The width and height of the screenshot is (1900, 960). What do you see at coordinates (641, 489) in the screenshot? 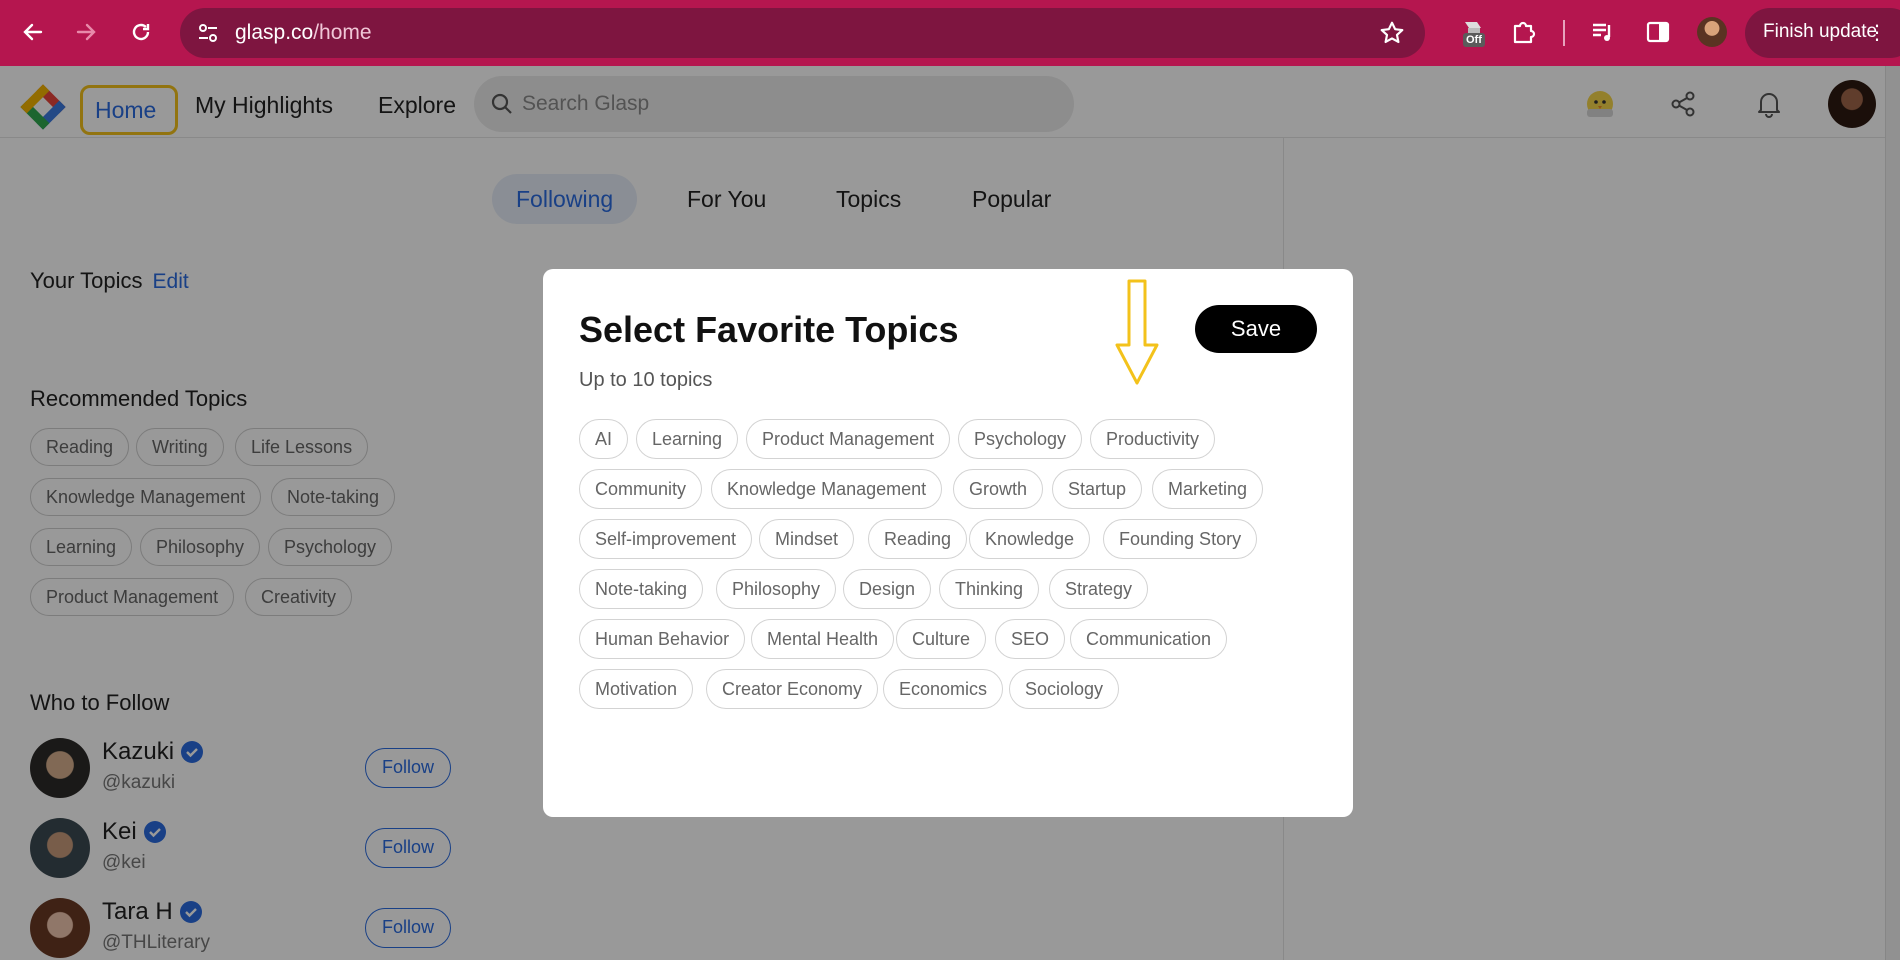
I see `topic-chip: Community` at bounding box center [641, 489].